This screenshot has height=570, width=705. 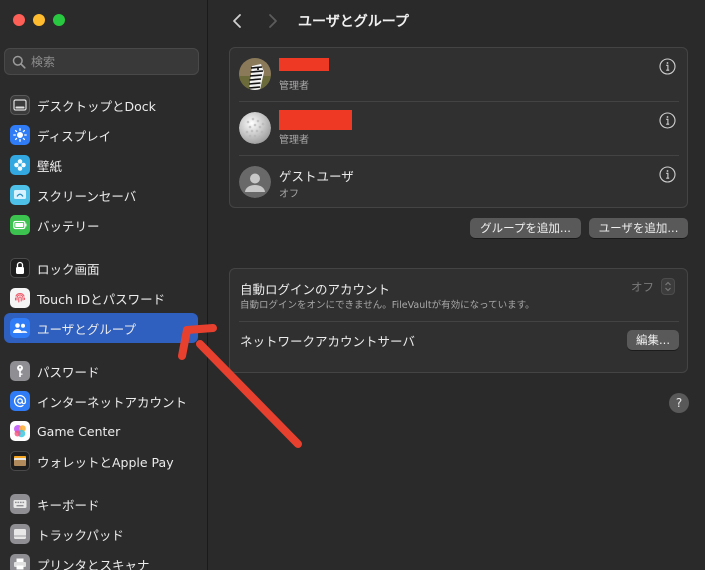 What do you see at coordinates (101, 371) in the screenshot?
I see `sidebar-item-passwords: パスワード` at bounding box center [101, 371].